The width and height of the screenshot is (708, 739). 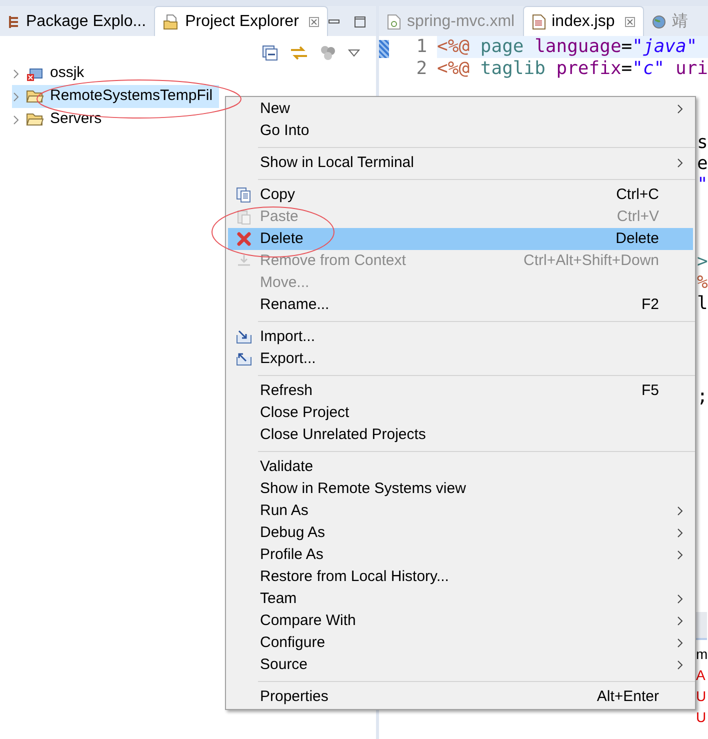 I want to click on menu-item: Rename... F2, so click(x=460, y=305).